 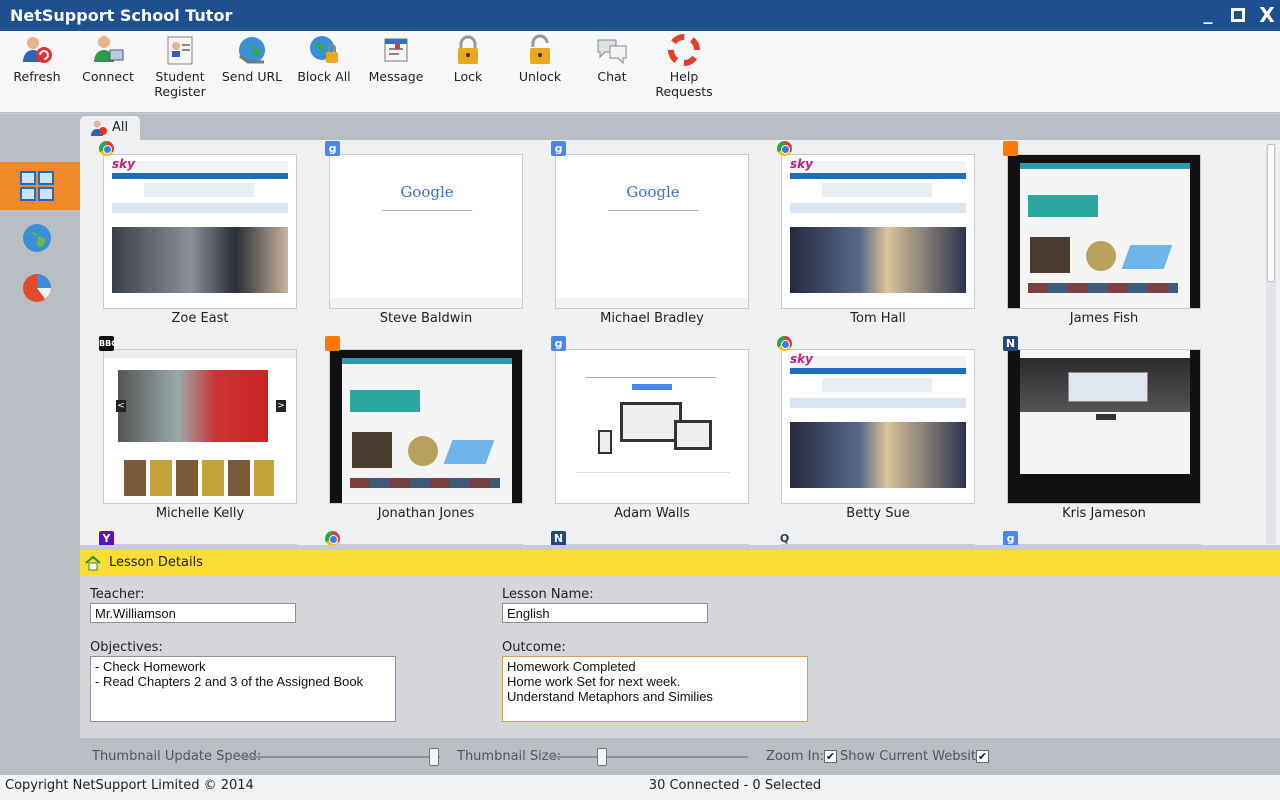 I want to click on message-button: Message, so click(x=396, y=59).